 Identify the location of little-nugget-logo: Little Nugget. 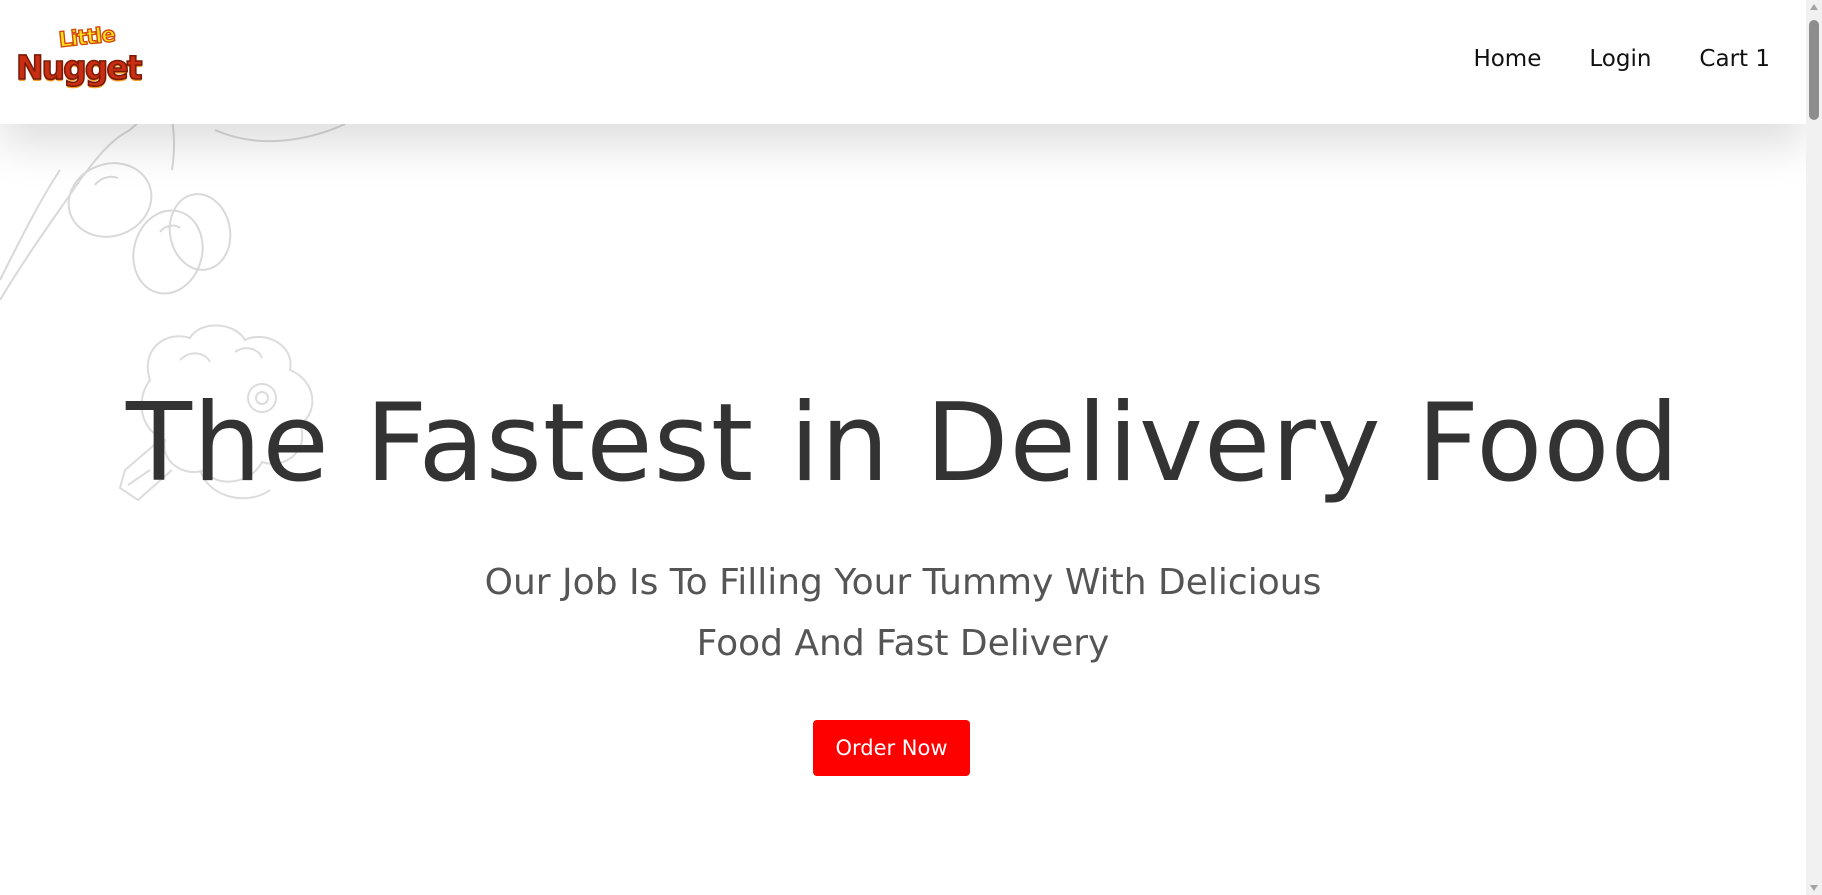
(78, 60).